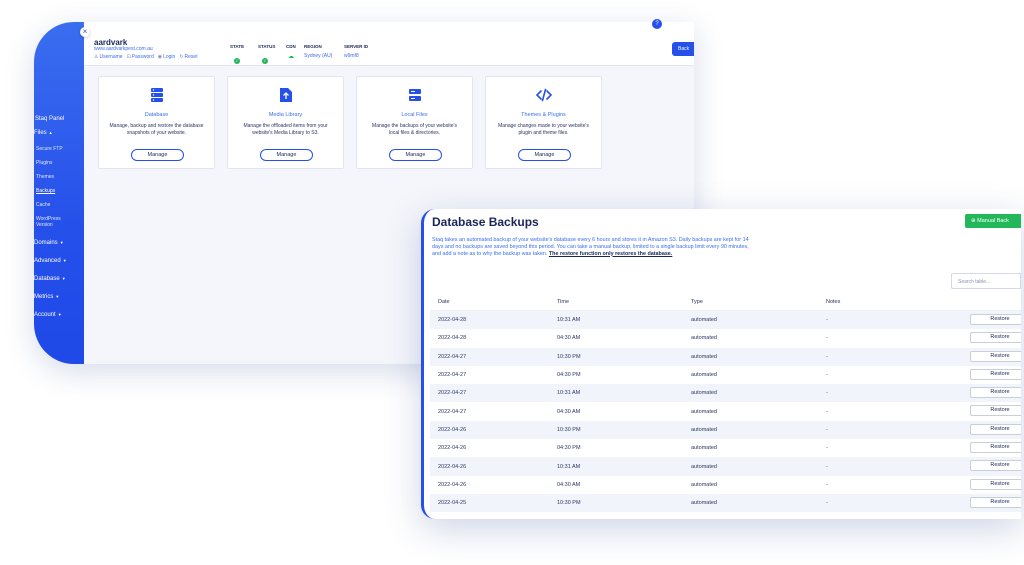 This screenshot has width=1024, height=565. I want to click on check-circle-icon: ✓, so click(265, 61).